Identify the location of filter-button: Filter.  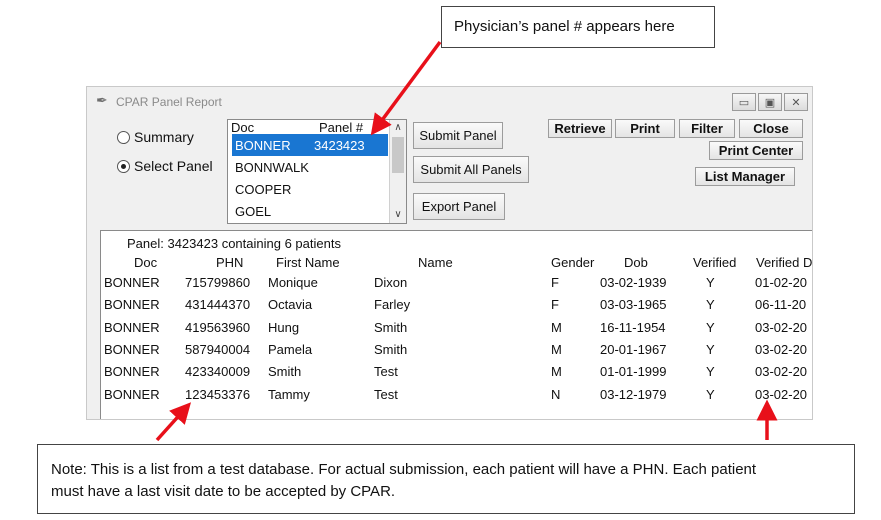
(707, 128).